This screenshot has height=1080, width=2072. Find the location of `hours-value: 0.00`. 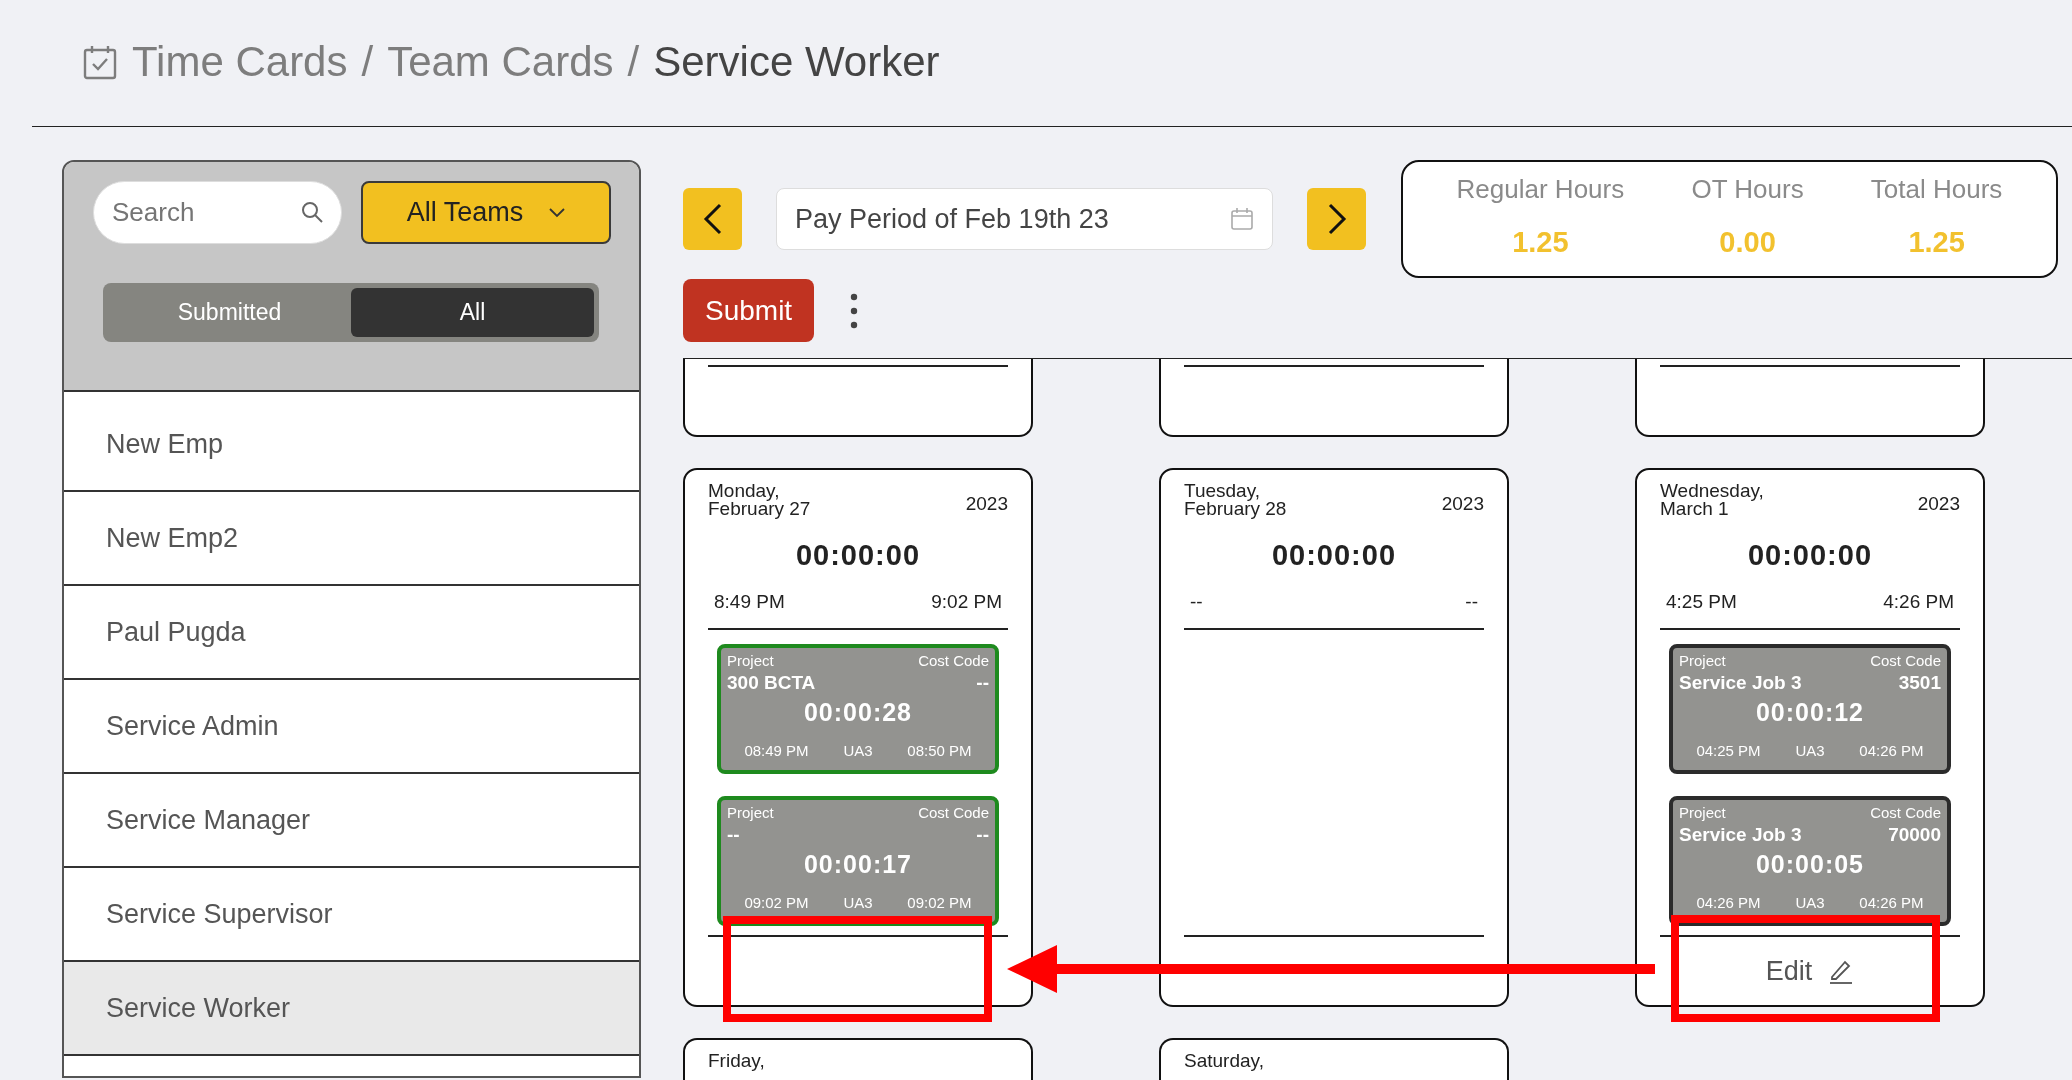

hours-value: 0.00 is located at coordinates (1747, 242).